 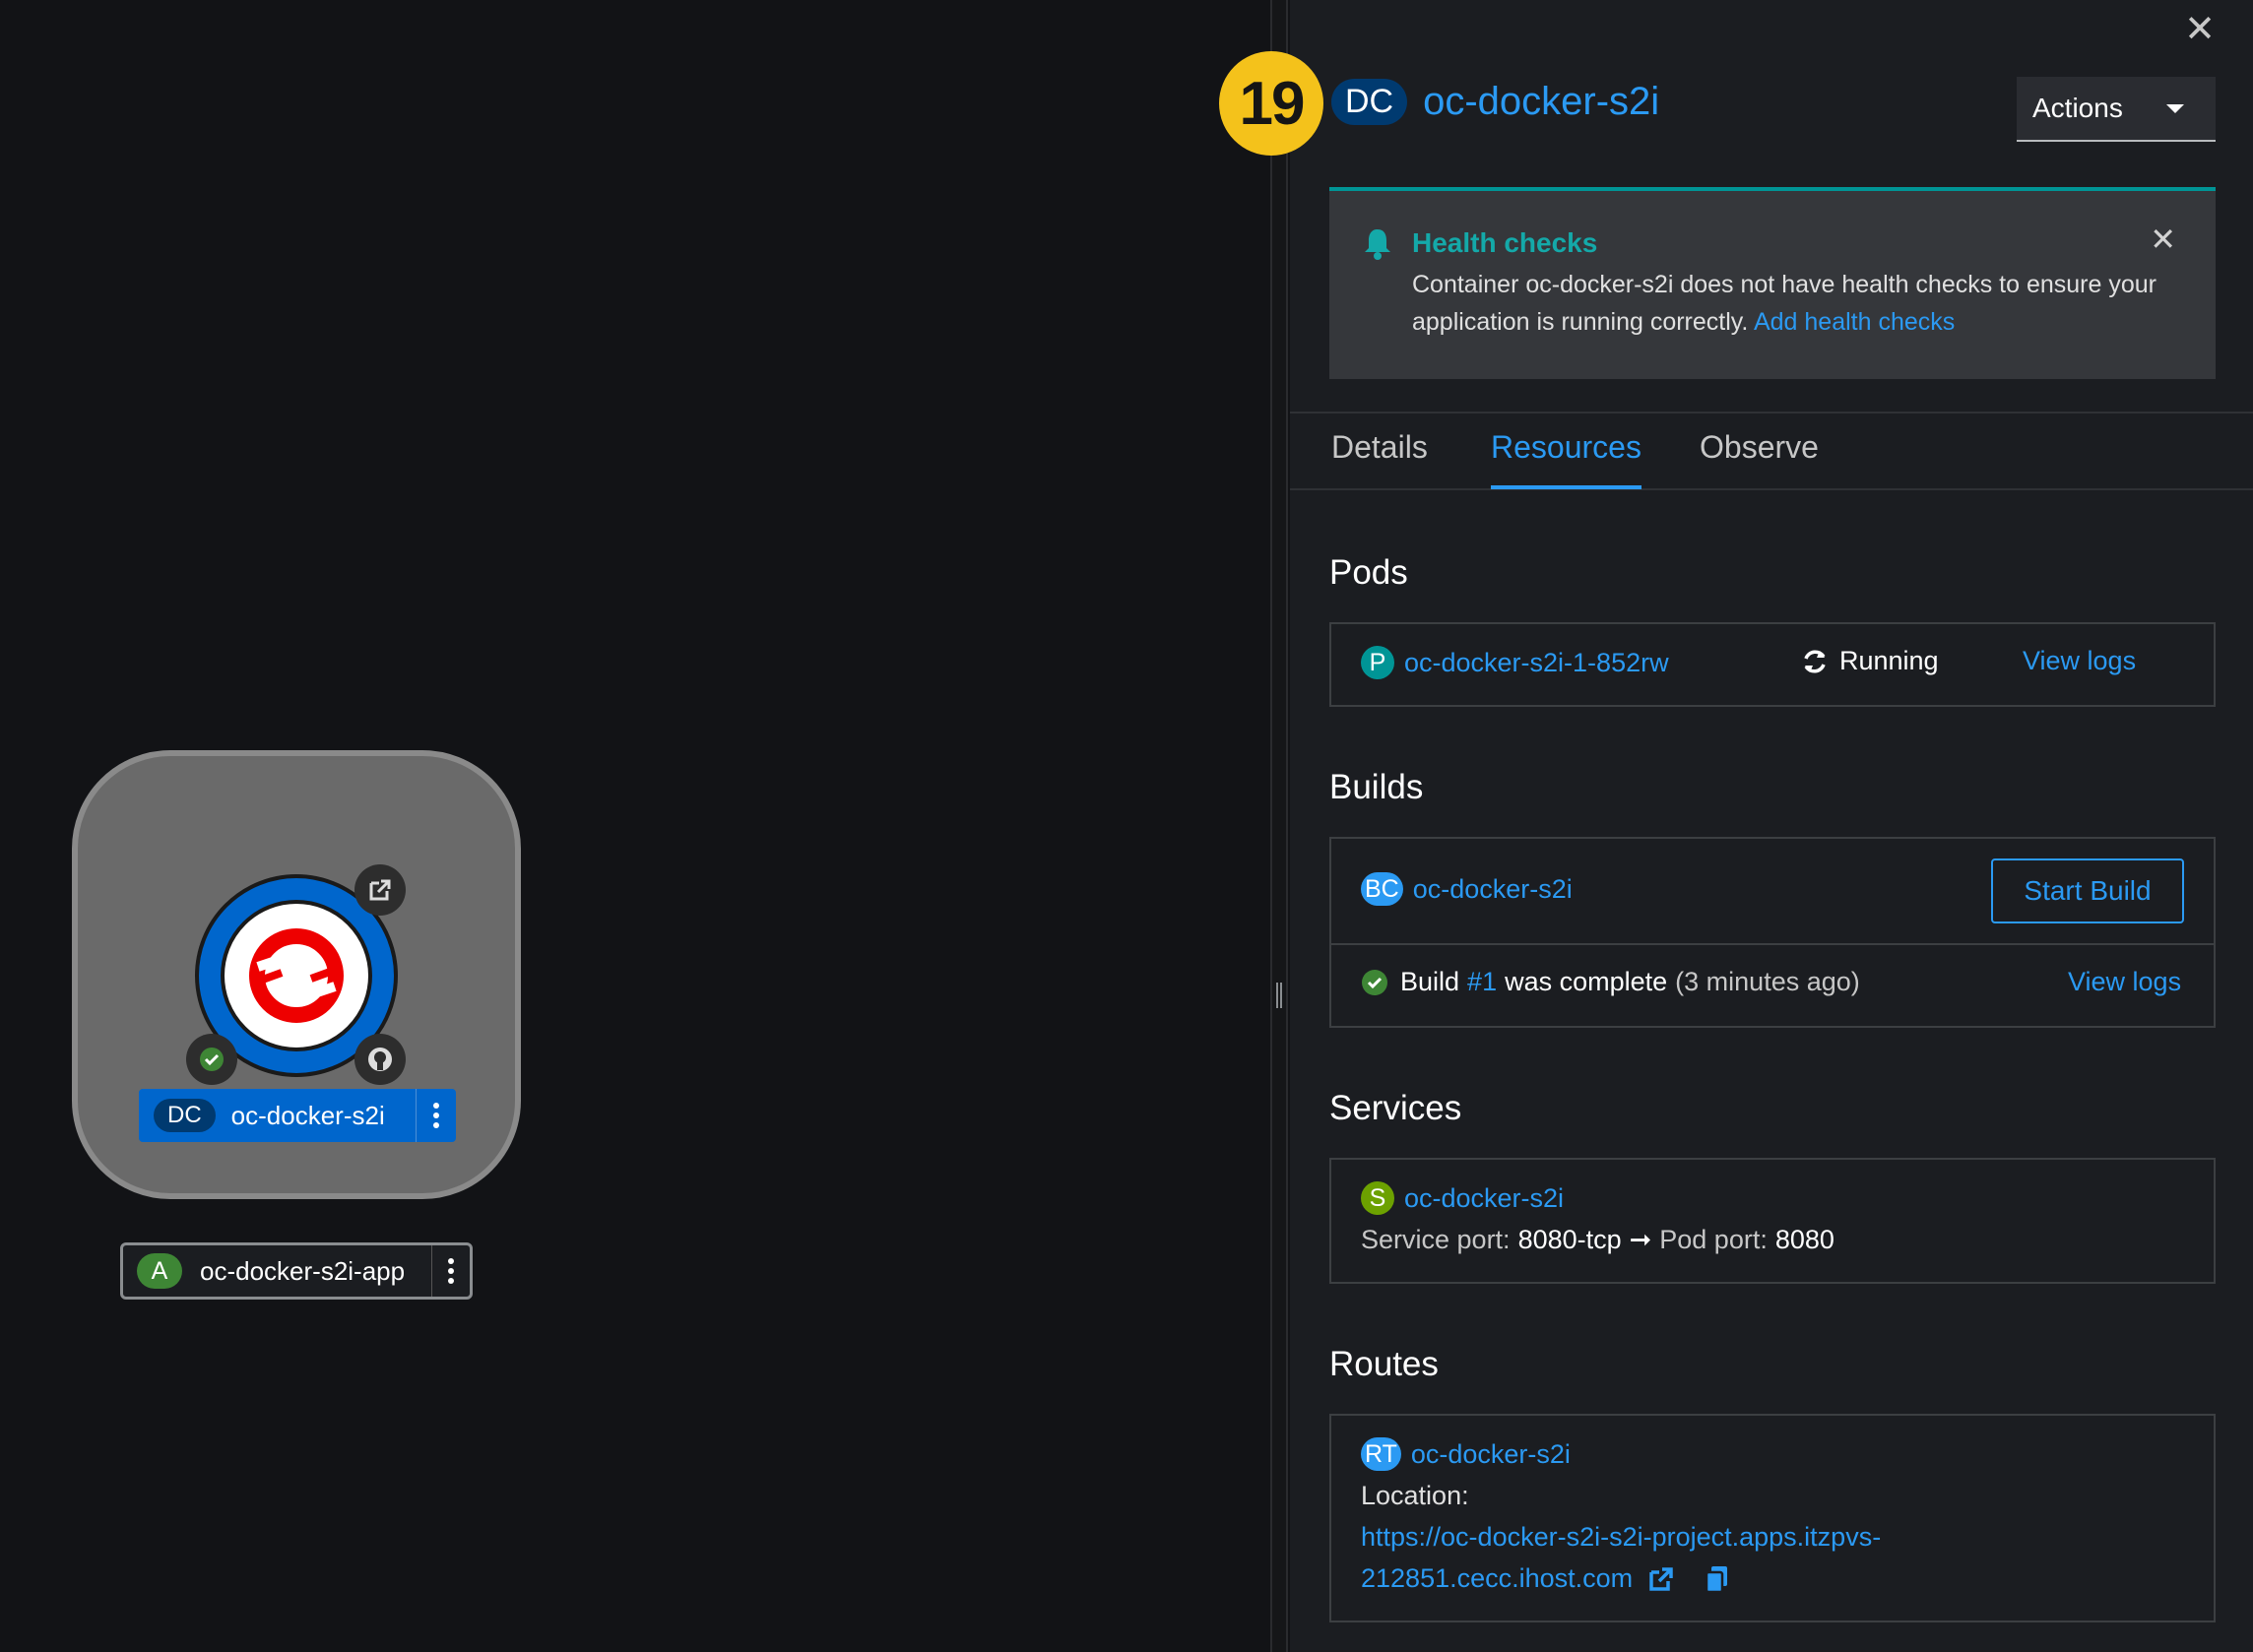 I want to click on services-heading: Services, so click(x=1395, y=1108).